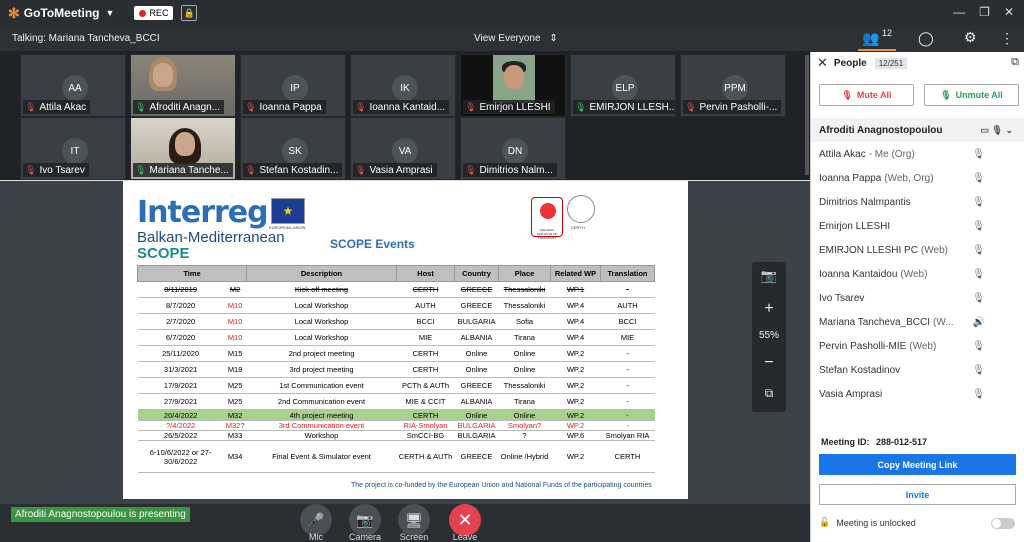 Image resolution: width=1024 pixels, height=542 pixels. What do you see at coordinates (395, 170) in the screenshot?
I see `participant-name-tag: 🎙 Vasia Amprasi` at bounding box center [395, 170].